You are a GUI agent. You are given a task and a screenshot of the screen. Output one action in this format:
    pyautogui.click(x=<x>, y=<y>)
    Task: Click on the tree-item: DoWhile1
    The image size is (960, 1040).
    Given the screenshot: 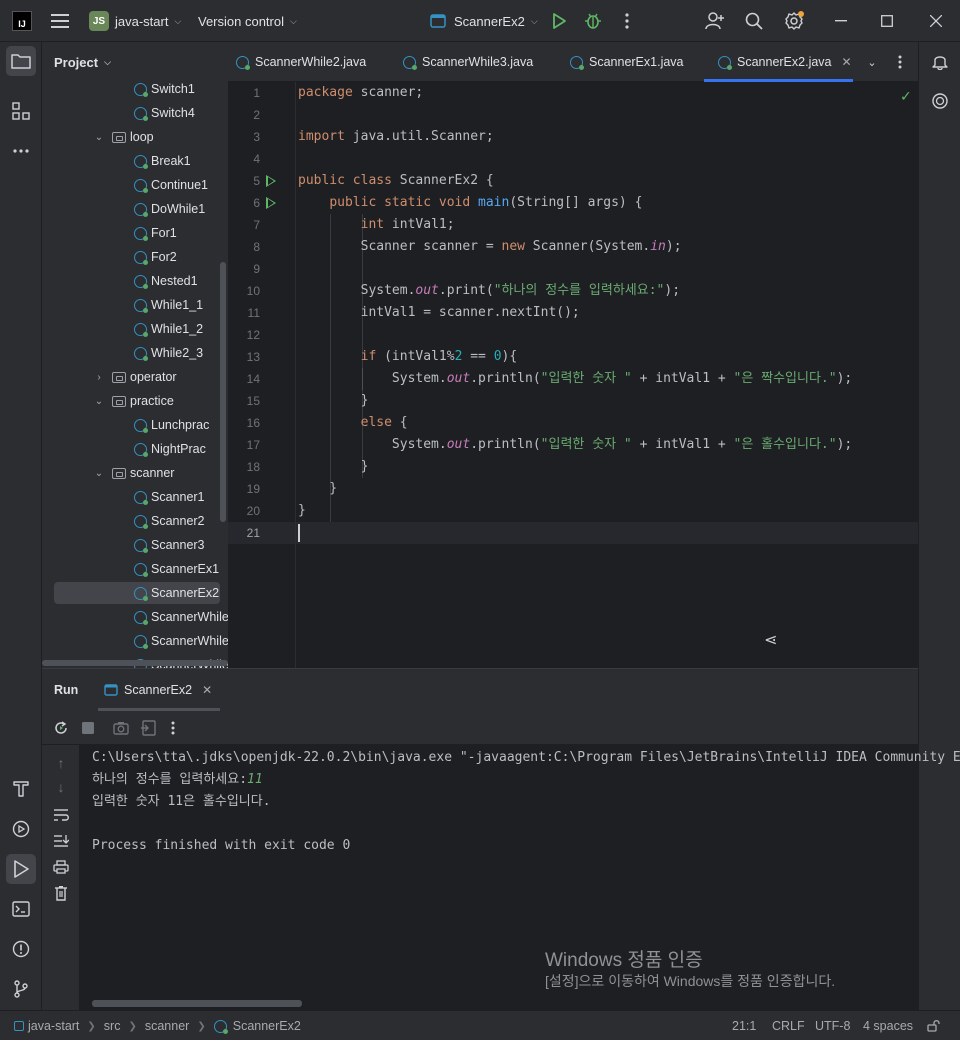 What is the action you would take?
    pyautogui.click(x=169, y=209)
    